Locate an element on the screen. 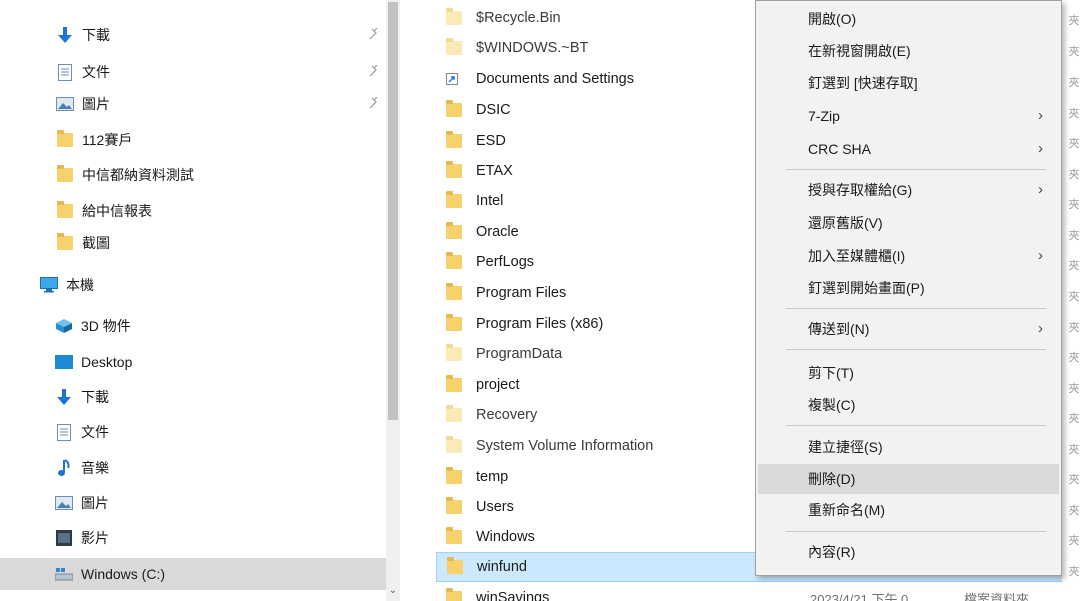 This screenshot has height=601, width=1087. menu-item-copy: 複製(C) is located at coordinates (908, 405).